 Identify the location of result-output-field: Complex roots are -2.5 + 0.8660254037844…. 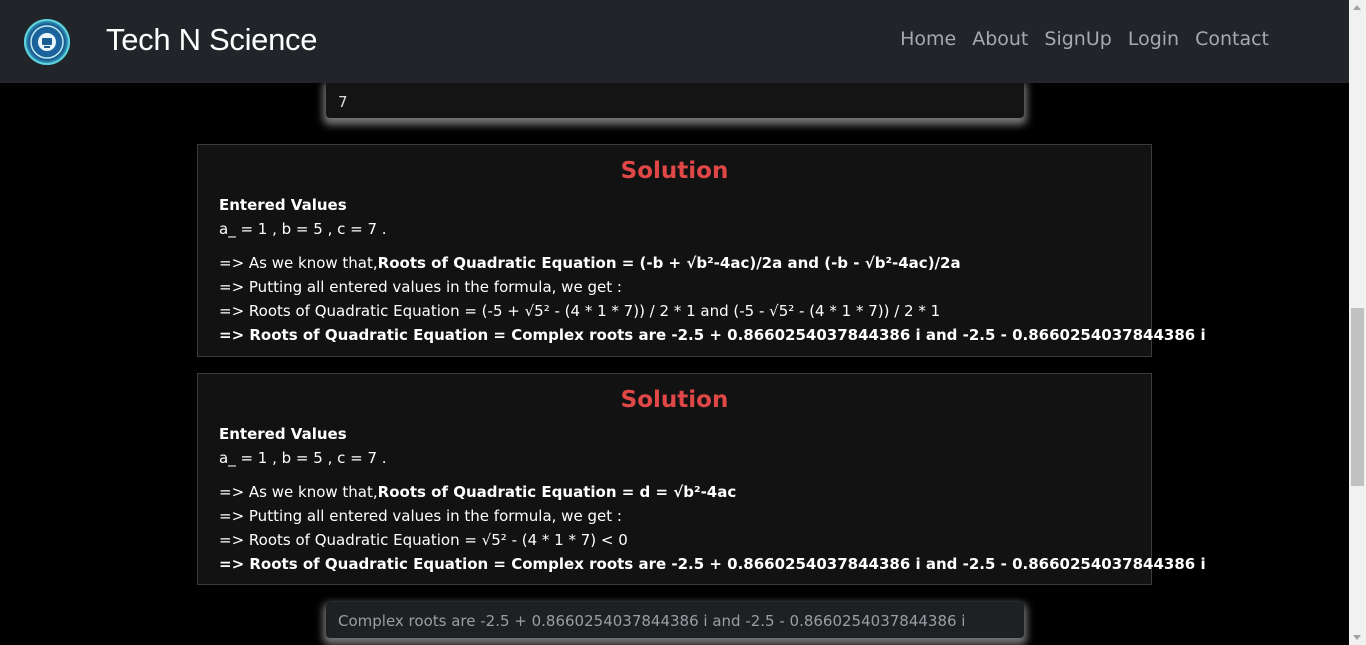
(675, 620).